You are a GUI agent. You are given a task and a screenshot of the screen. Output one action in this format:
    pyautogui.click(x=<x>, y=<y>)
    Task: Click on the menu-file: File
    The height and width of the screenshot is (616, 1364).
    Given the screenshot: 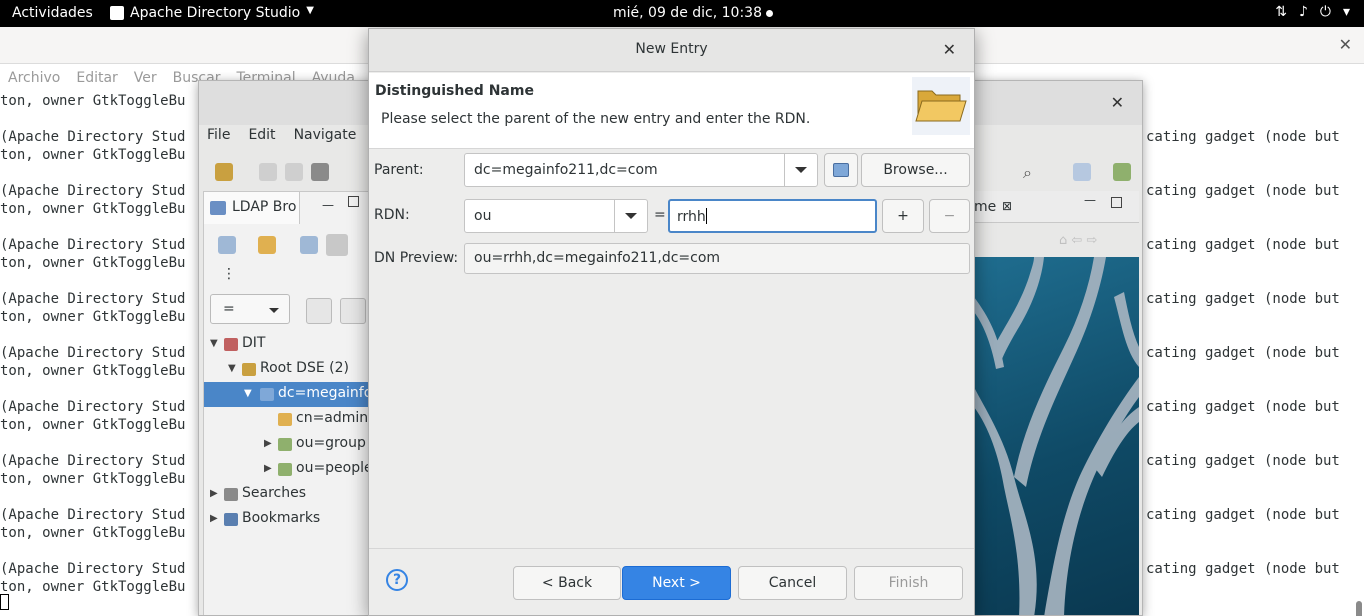 What is the action you would take?
    pyautogui.click(x=218, y=135)
    